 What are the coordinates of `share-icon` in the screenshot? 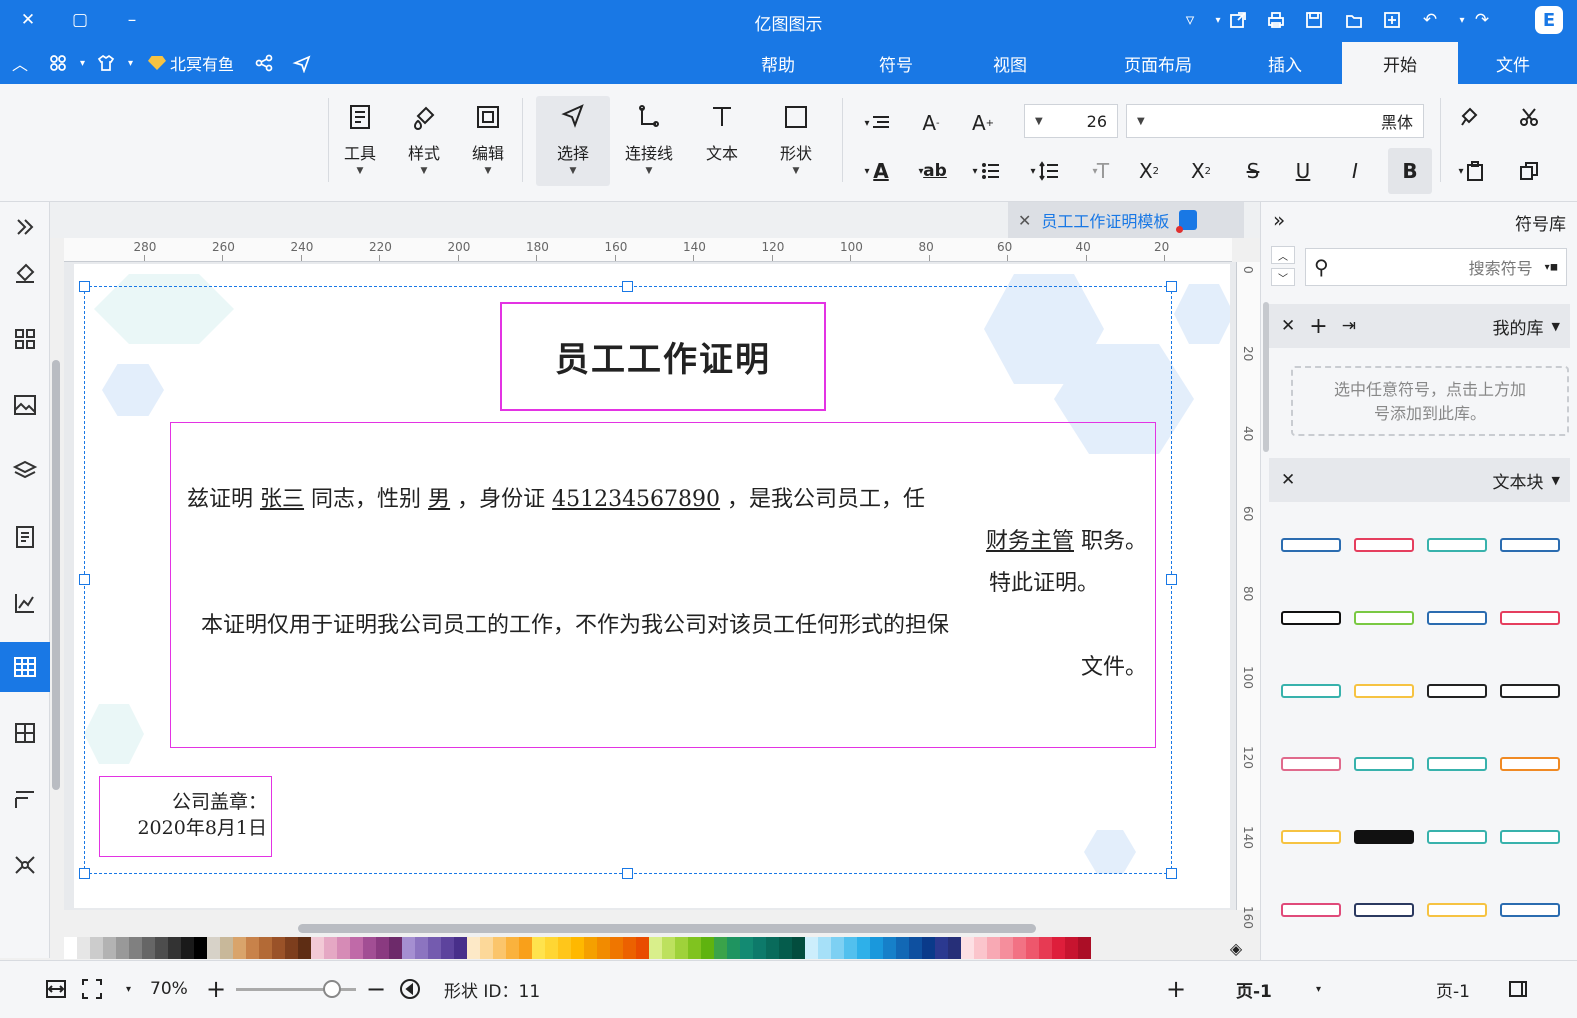 It's located at (264, 63).